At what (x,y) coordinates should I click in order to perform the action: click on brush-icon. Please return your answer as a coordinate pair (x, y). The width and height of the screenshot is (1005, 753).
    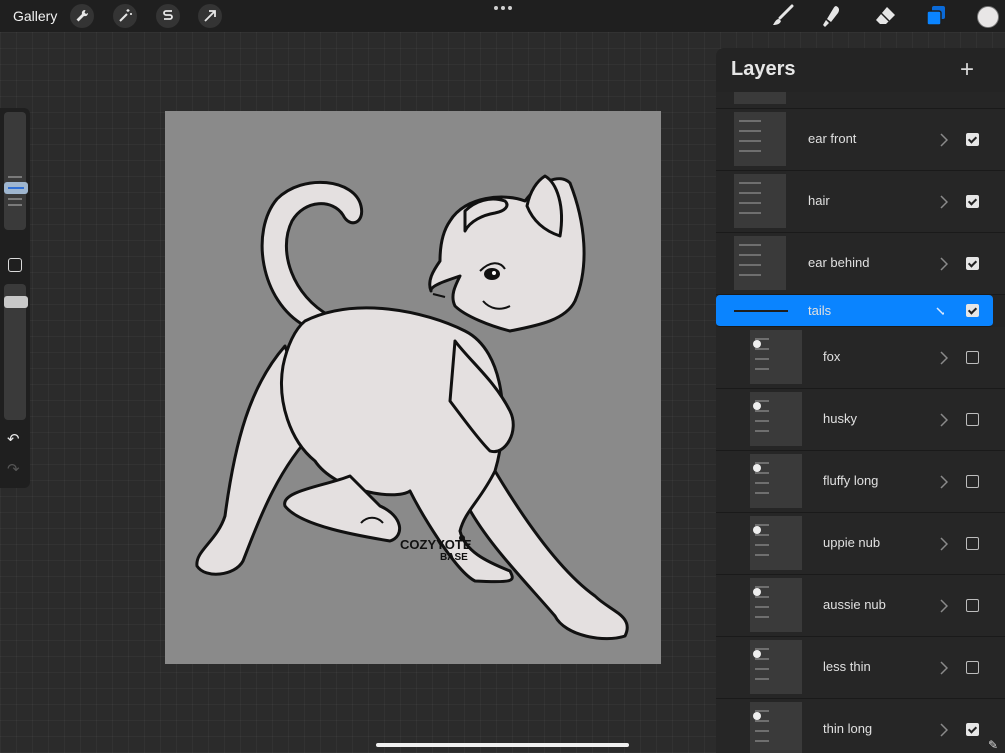
    Looking at the image, I should click on (783, 16).